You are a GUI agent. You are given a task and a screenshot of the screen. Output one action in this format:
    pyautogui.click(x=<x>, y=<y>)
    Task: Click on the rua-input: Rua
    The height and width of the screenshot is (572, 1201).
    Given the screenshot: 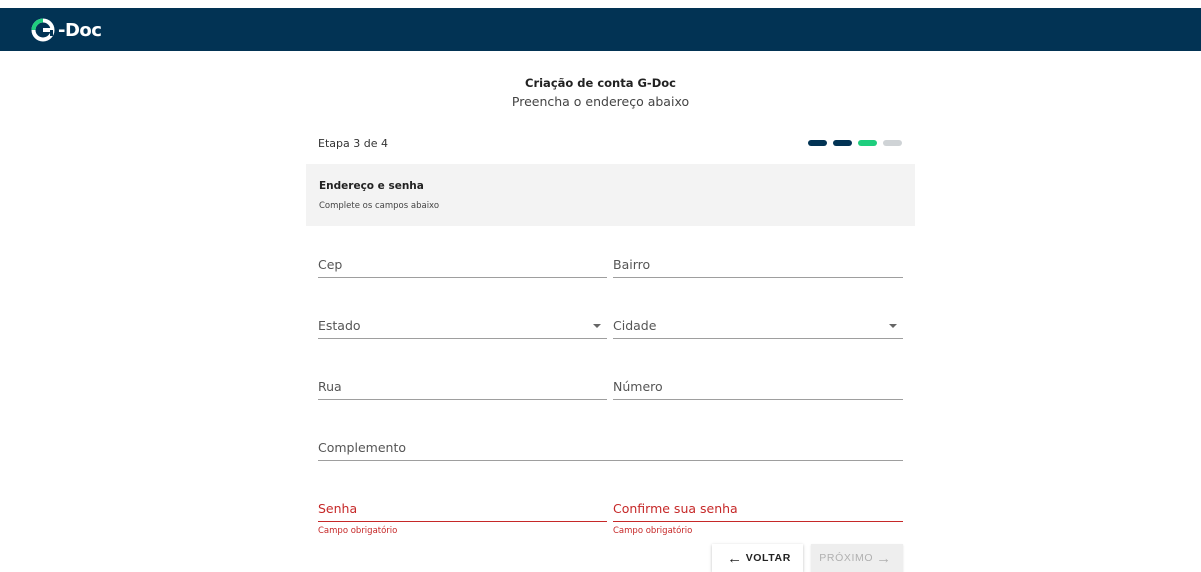 What is the action you would take?
    pyautogui.click(x=462, y=384)
    